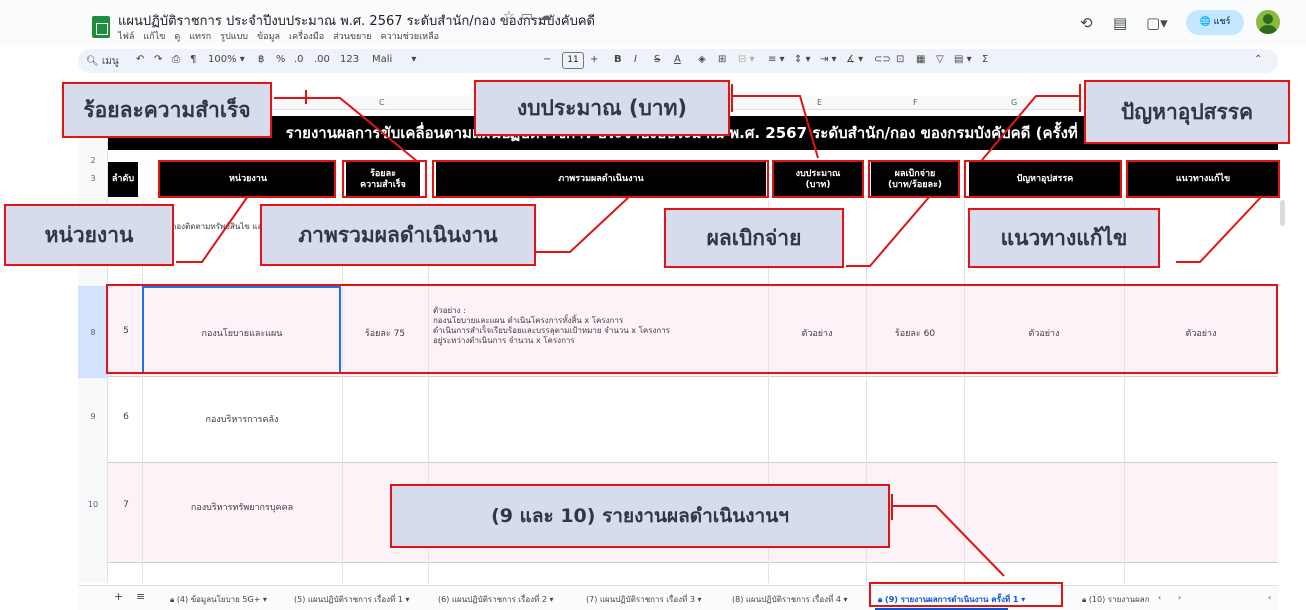 Image resolution: width=1306 pixels, height=610 pixels. I want to click on vertical-scrollbar, so click(1282, 213).